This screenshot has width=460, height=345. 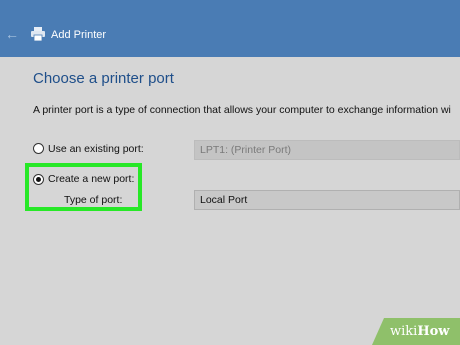 I want to click on window-title: Add Printer, so click(x=79, y=35).